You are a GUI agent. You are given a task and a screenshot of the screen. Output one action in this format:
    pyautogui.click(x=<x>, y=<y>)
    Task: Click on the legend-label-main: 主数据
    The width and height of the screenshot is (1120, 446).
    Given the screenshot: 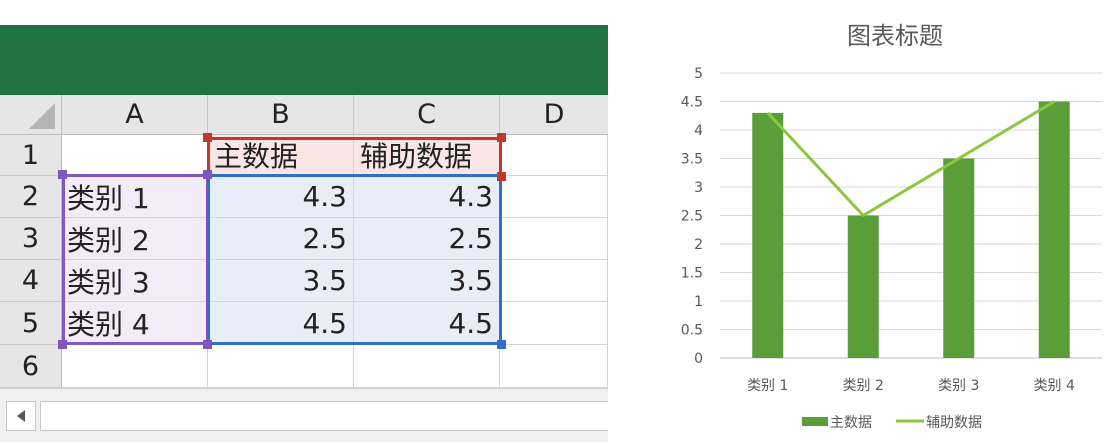 What is the action you would take?
    pyautogui.click(x=851, y=423)
    